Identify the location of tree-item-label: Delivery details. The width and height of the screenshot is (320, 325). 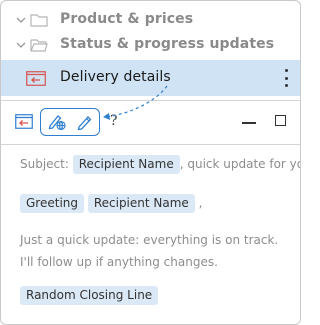
(115, 77).